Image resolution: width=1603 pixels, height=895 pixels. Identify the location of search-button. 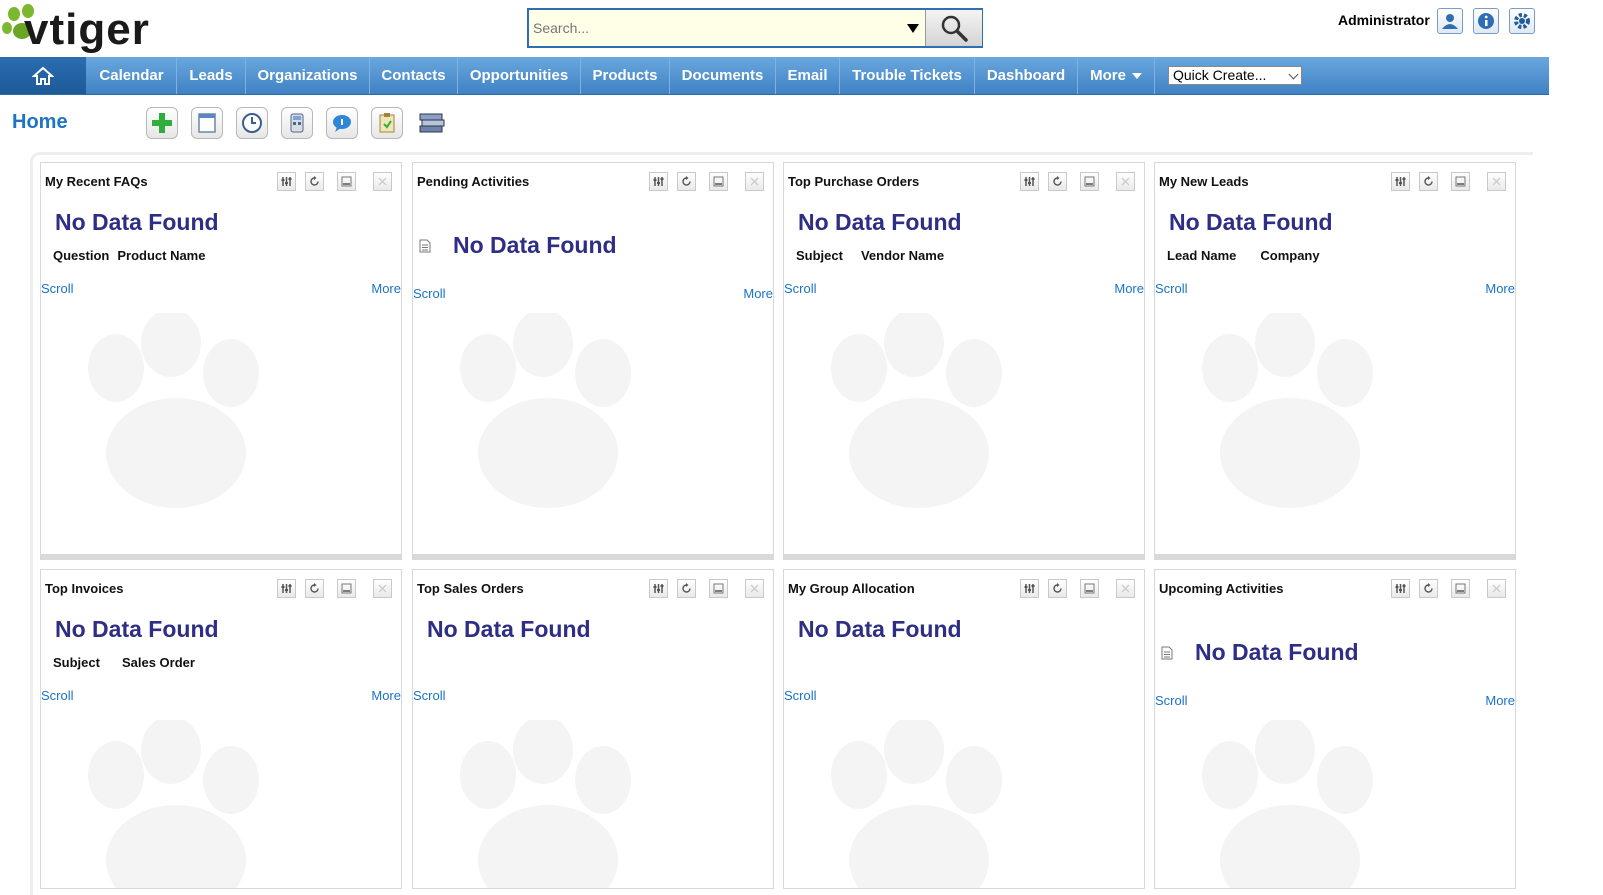
(953, 28).